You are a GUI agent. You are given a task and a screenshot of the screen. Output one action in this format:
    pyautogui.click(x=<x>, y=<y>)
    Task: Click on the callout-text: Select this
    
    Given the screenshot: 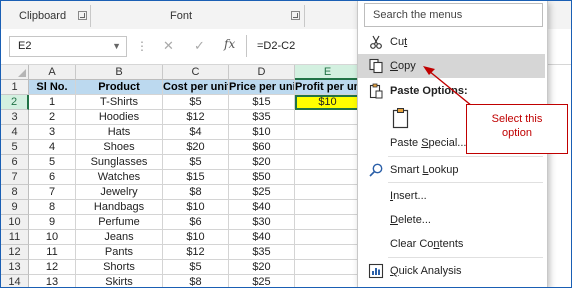 What is the action you would take?
    pyautogui.click(x=517, y=119)
    